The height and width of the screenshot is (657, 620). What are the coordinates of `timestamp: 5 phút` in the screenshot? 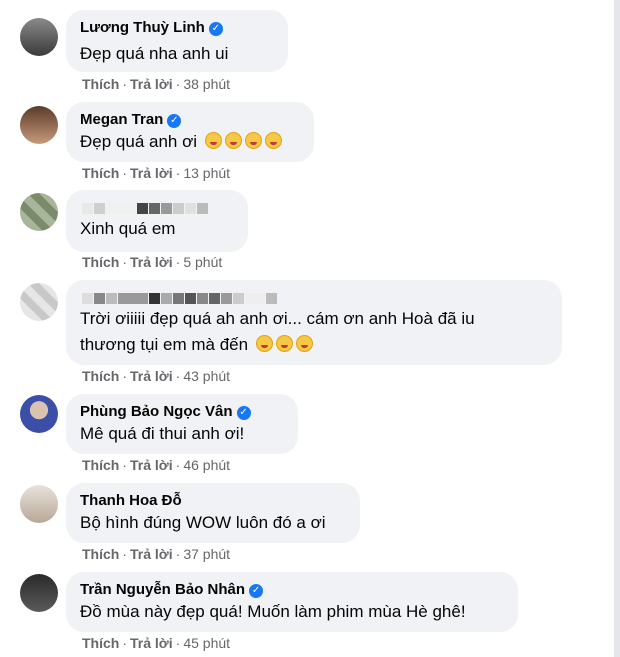 It's located at (202, 262).